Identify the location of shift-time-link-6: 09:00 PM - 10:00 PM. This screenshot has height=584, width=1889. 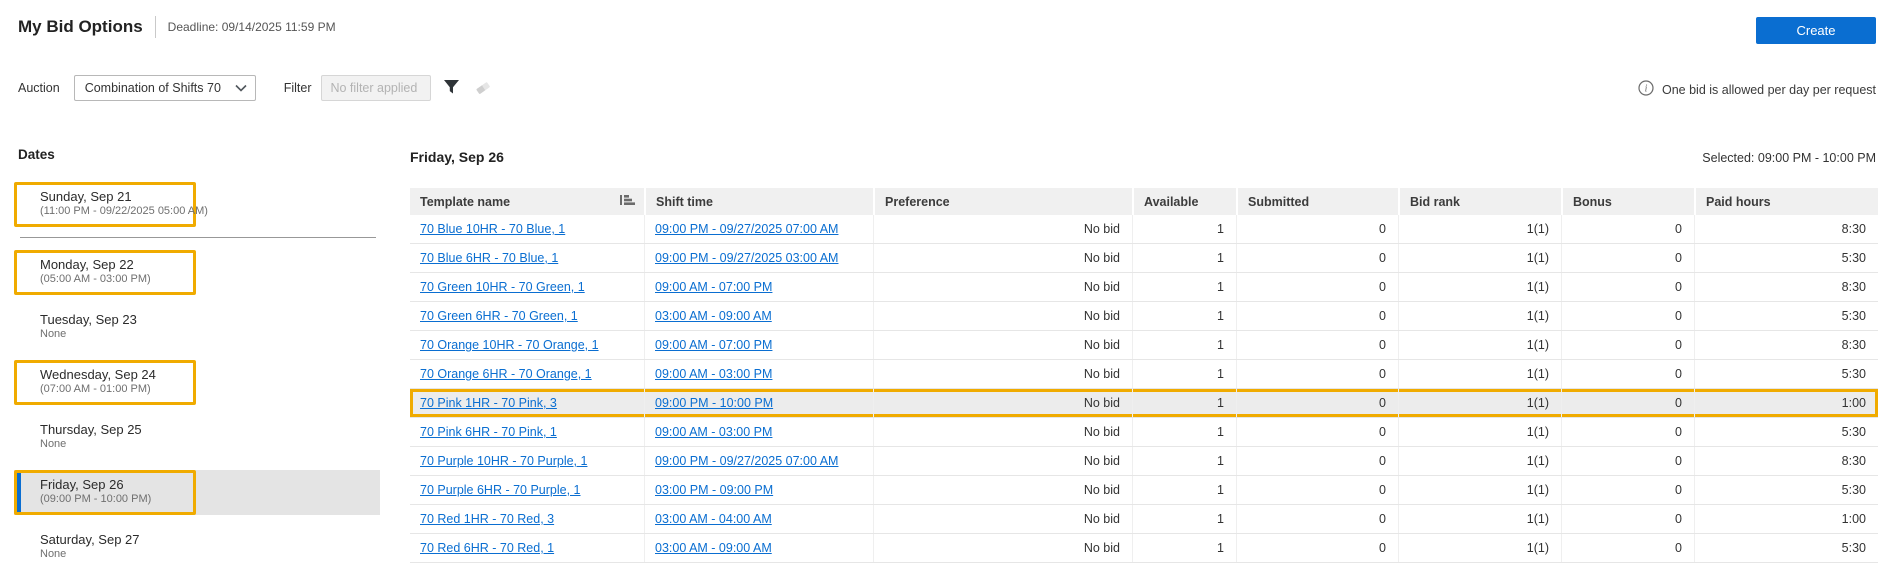
(714, 403).